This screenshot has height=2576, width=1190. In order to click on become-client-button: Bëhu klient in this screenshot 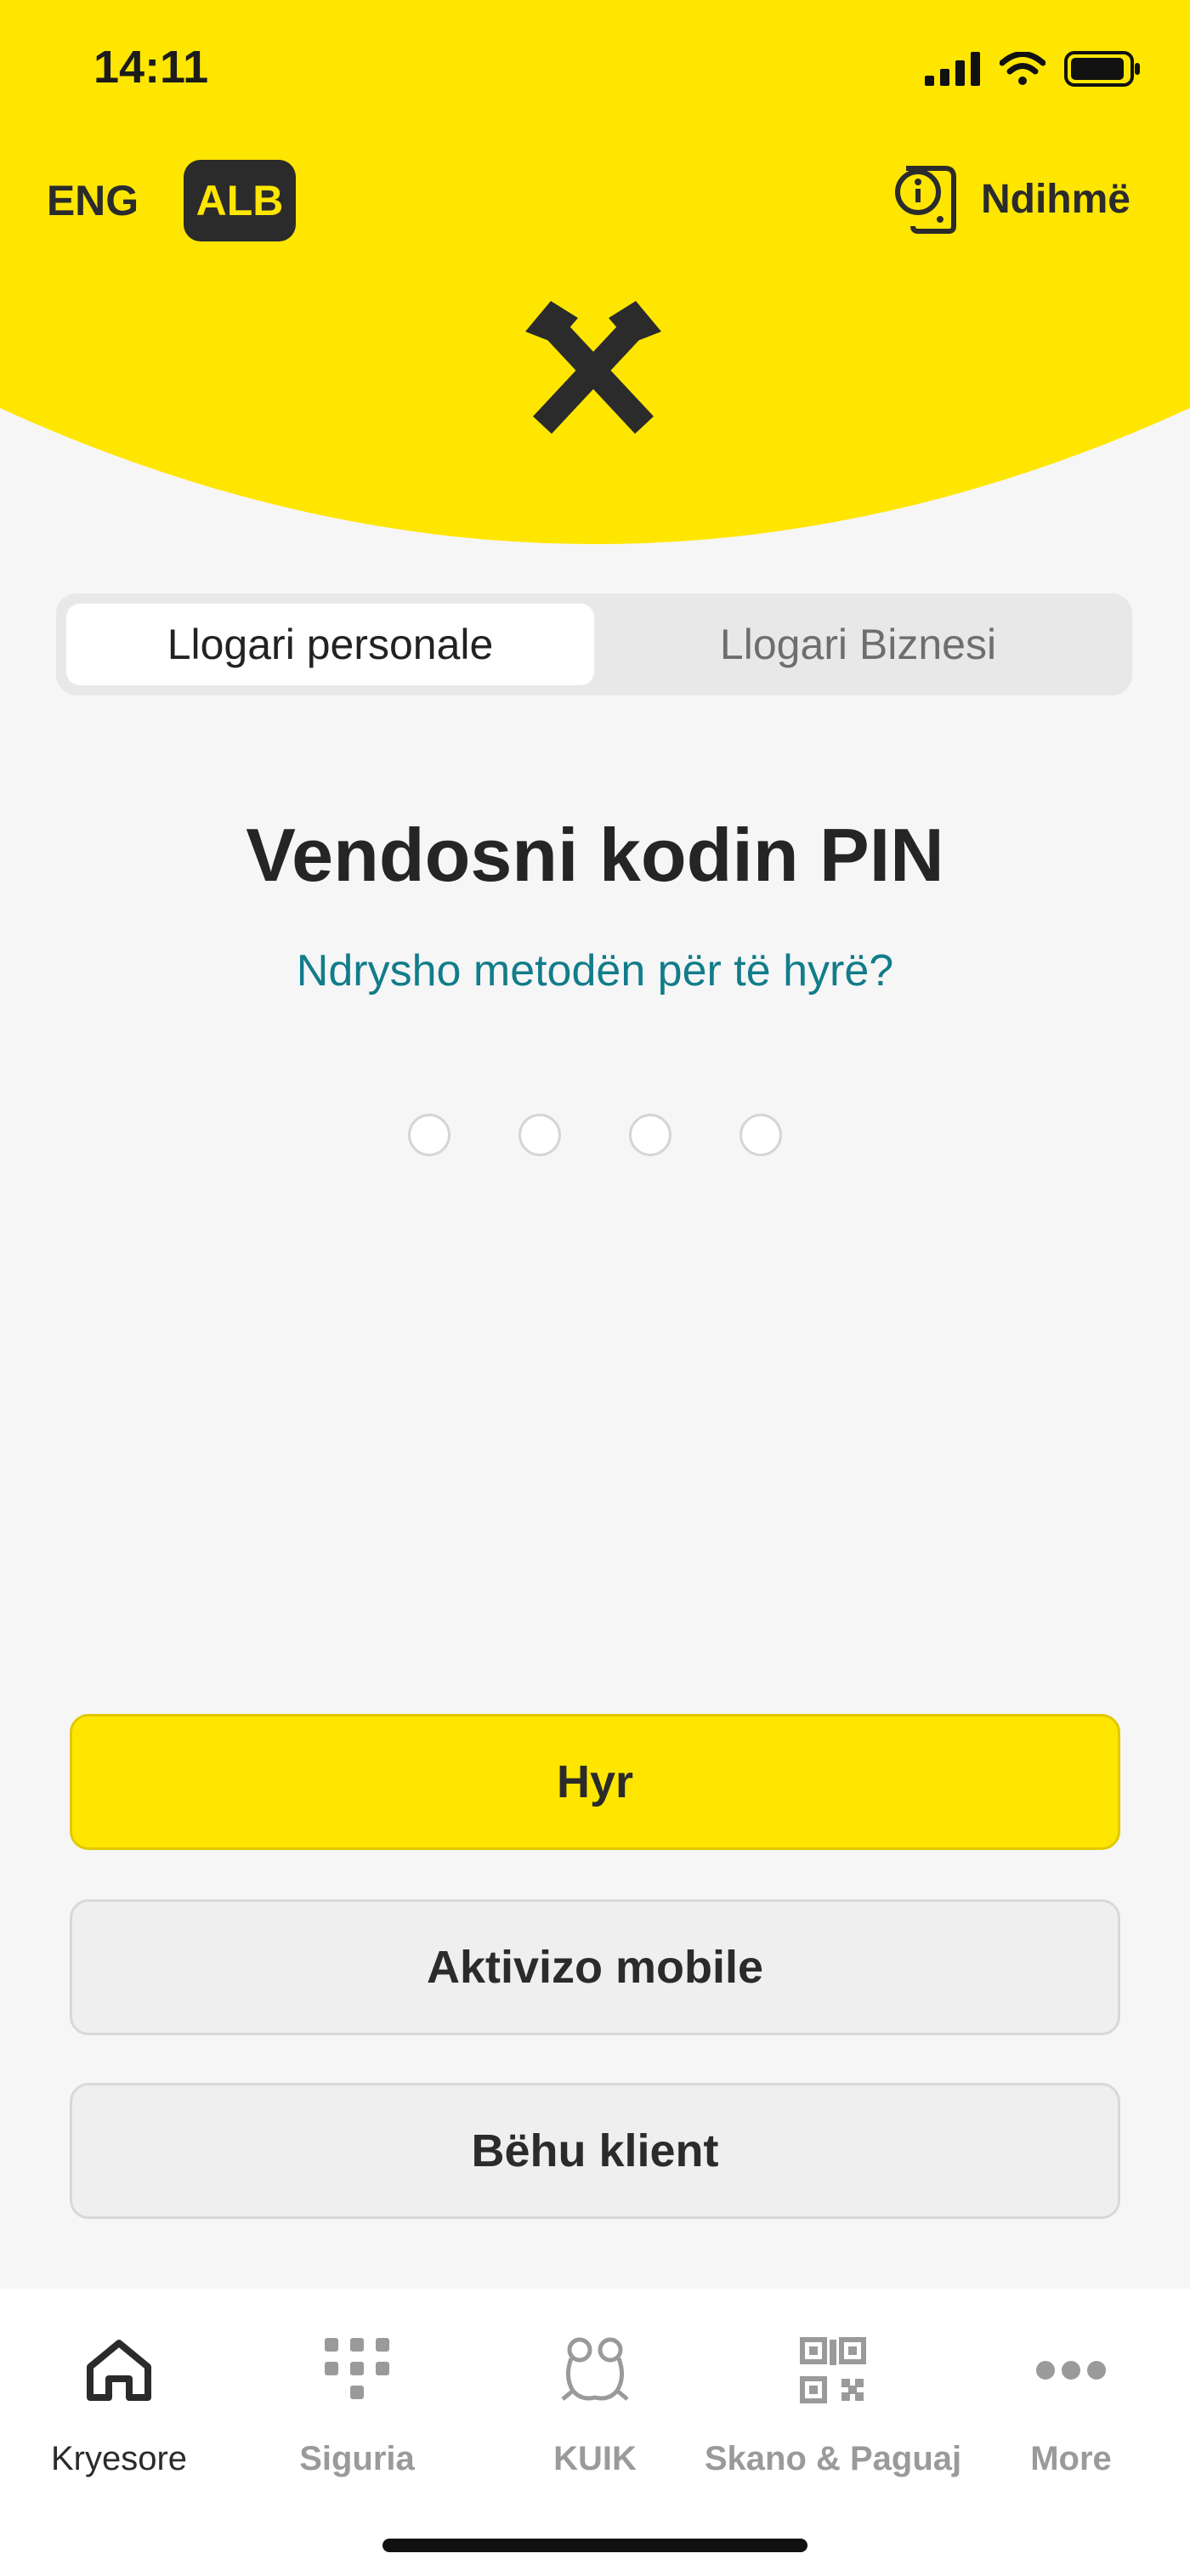, I will do `click(595, 2151)`.